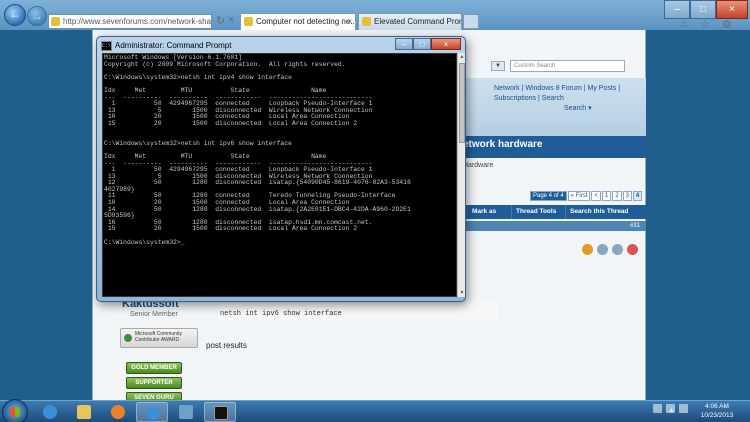 The image size is (750, 422). Describe the element at coordinates (503, 144) in the screenshot. I see `thread-title: etwork hardware` at that location.